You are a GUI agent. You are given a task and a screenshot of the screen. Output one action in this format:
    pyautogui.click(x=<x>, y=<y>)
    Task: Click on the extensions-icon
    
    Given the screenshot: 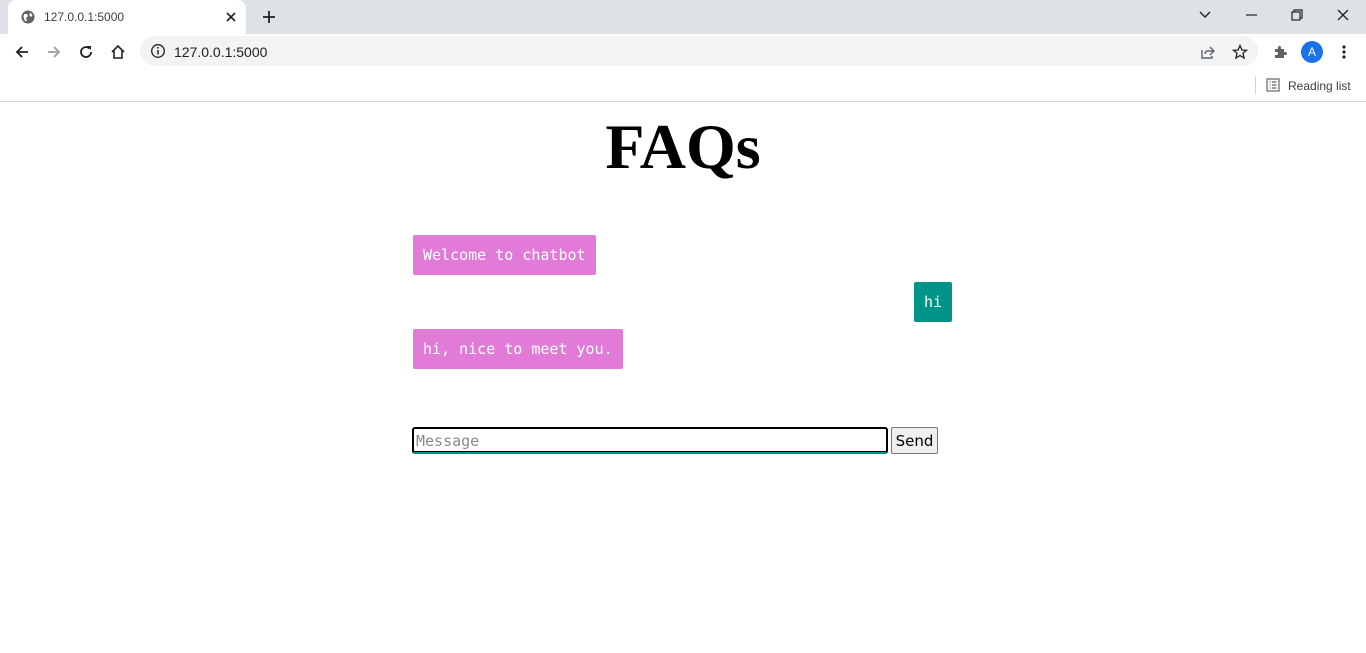 What is the action you would take?
    pyautogui.click(x=1280, y=52)
    